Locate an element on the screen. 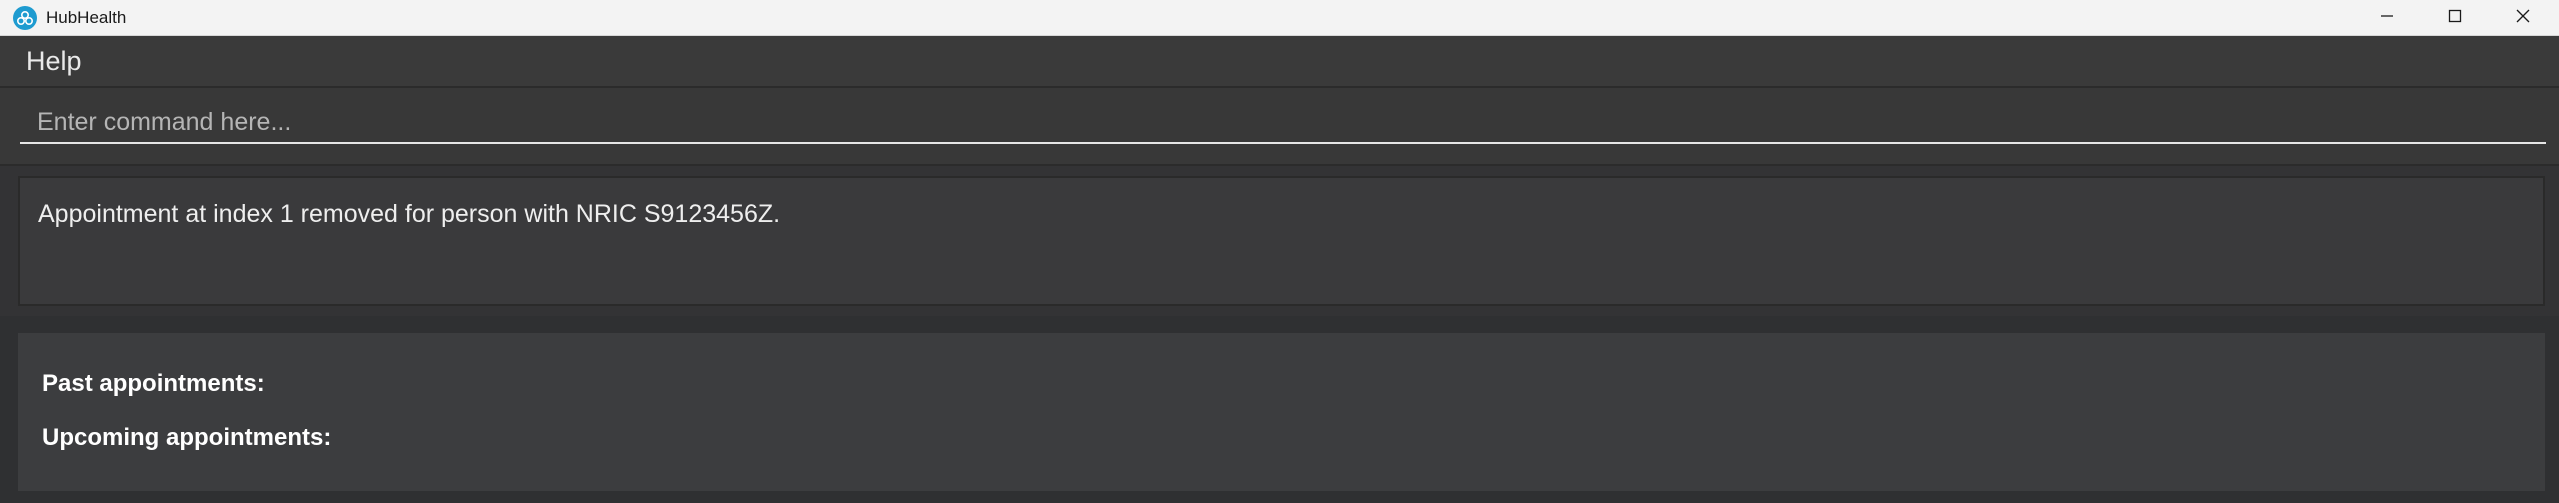  minimize-button is located at coordinates (2387, 18).